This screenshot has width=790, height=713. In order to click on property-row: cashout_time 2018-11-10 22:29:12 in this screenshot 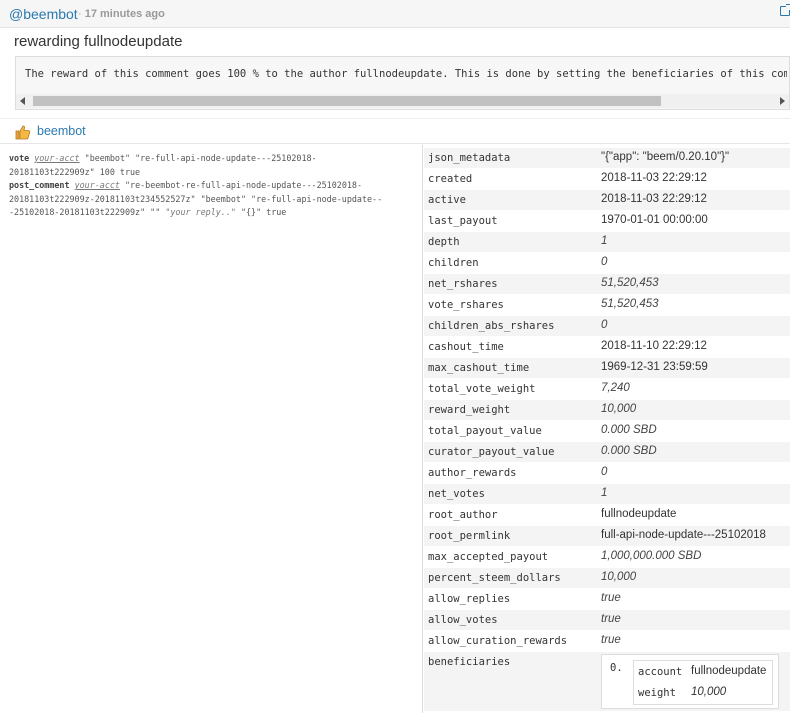, I will do `click(607, 347)`.